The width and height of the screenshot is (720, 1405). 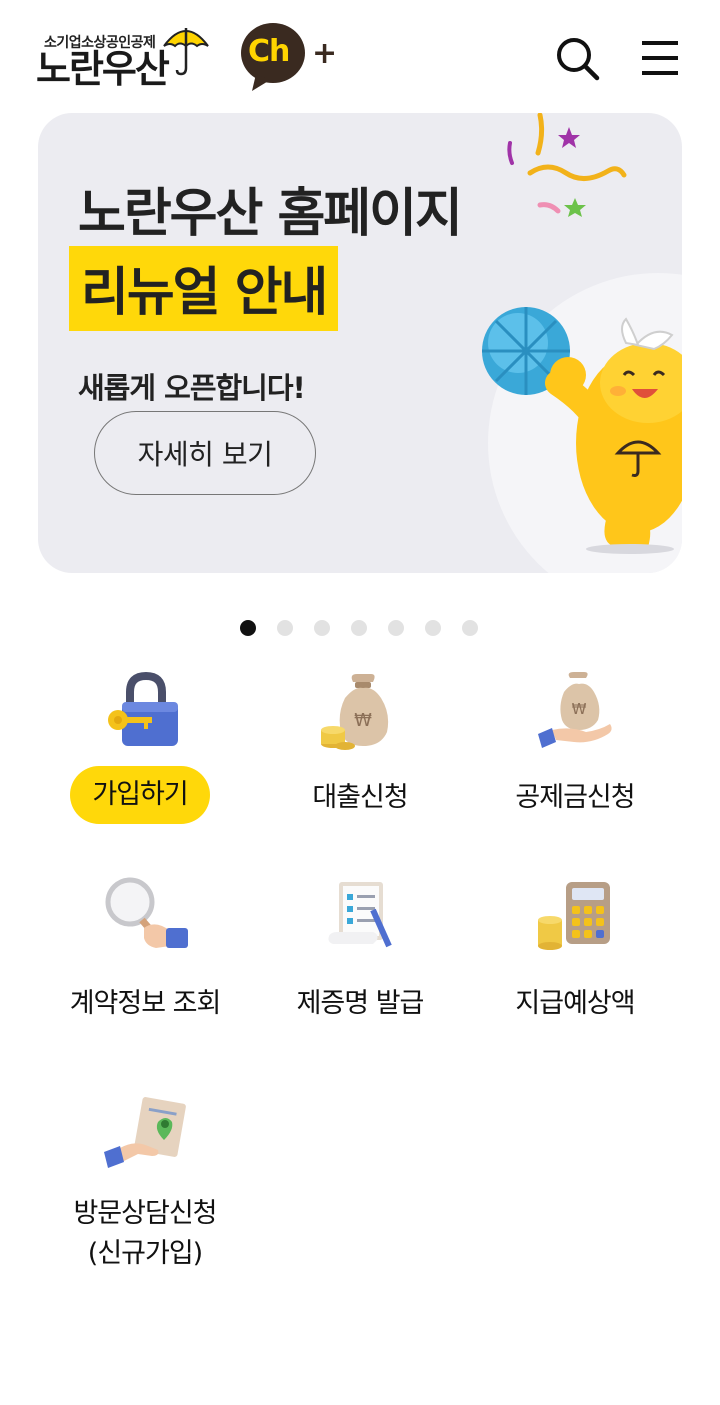 What do you see at coordinates (145, 1132) in the screenshot?
I see `location-document-hand-icon` at bounding box center [145, 1132].